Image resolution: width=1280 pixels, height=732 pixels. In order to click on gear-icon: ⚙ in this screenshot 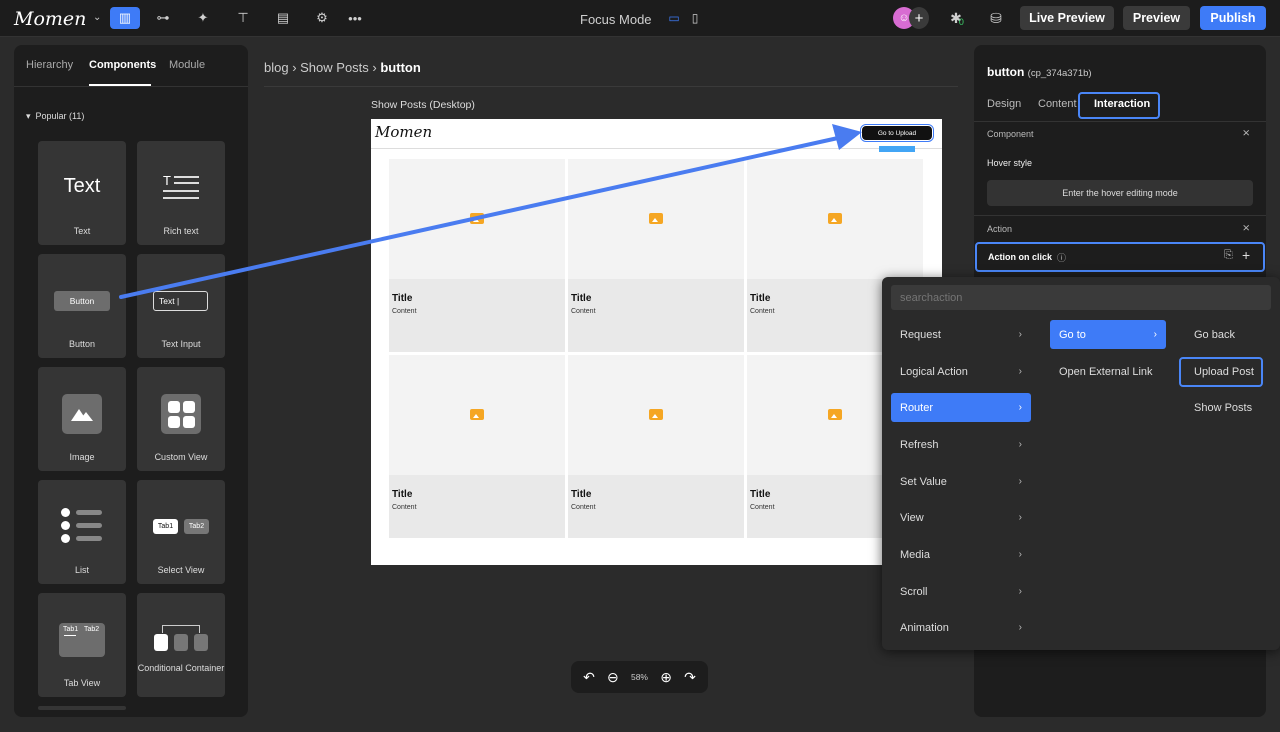, I will do `click(322, 18)`.